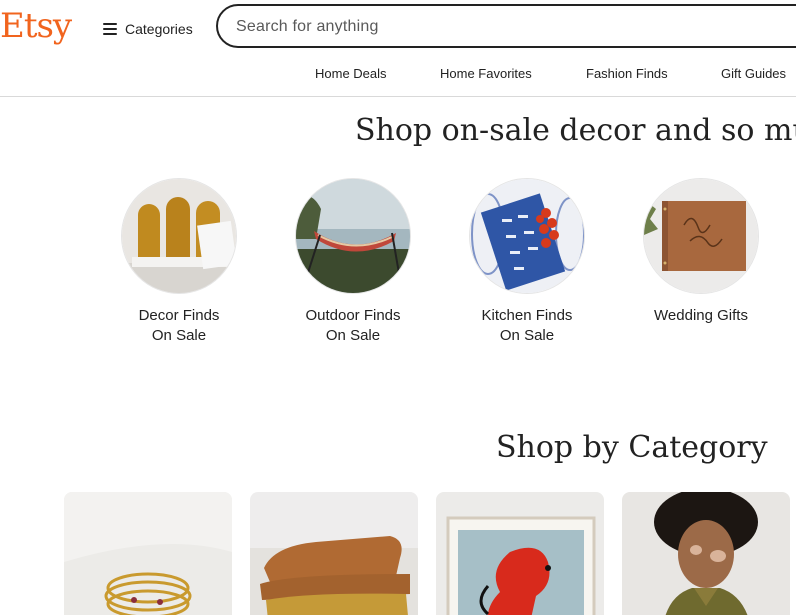 The width and height of the screenshot is (796, 615). Describe the element at coordinates (701, 315) in the screenshot. I see `sale-item-label: Wedding Gifts` at that location.